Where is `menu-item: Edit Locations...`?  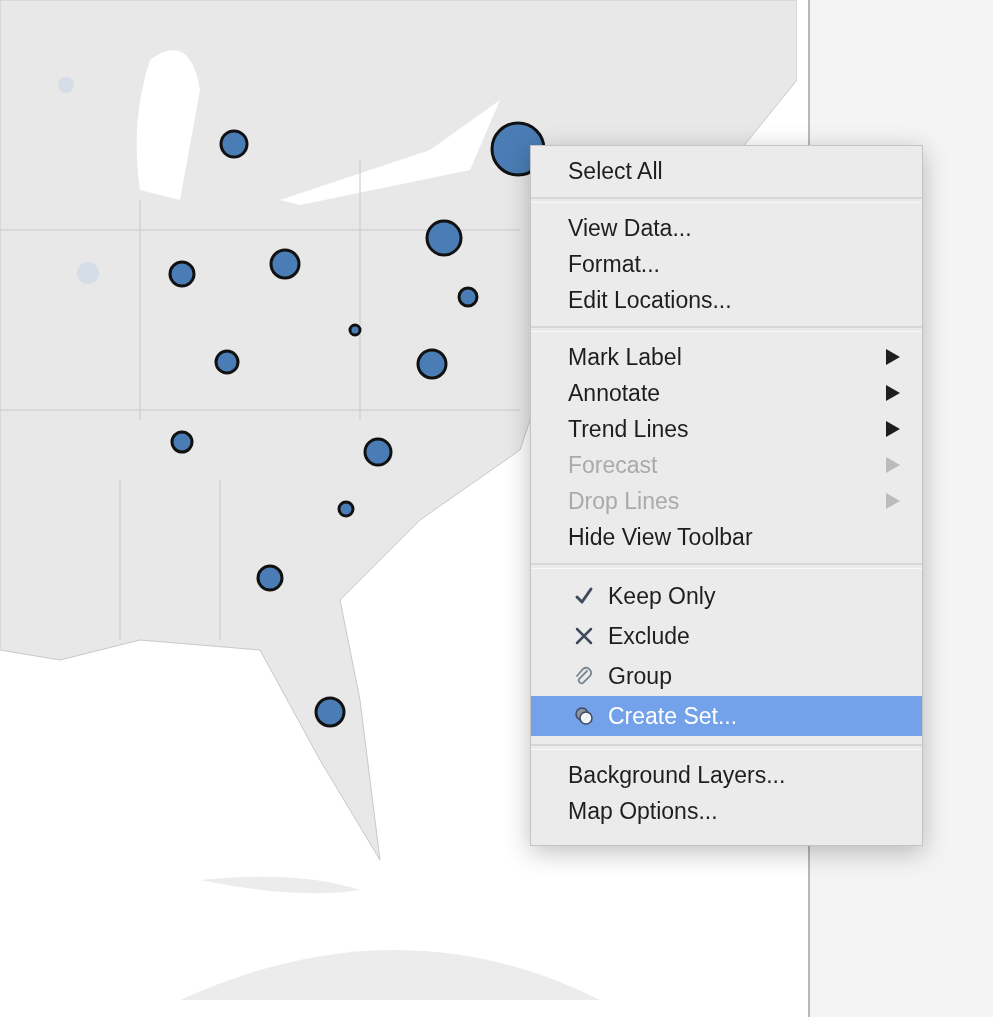 menu-item: Edit Locations... is located at coordinates (726, 300).